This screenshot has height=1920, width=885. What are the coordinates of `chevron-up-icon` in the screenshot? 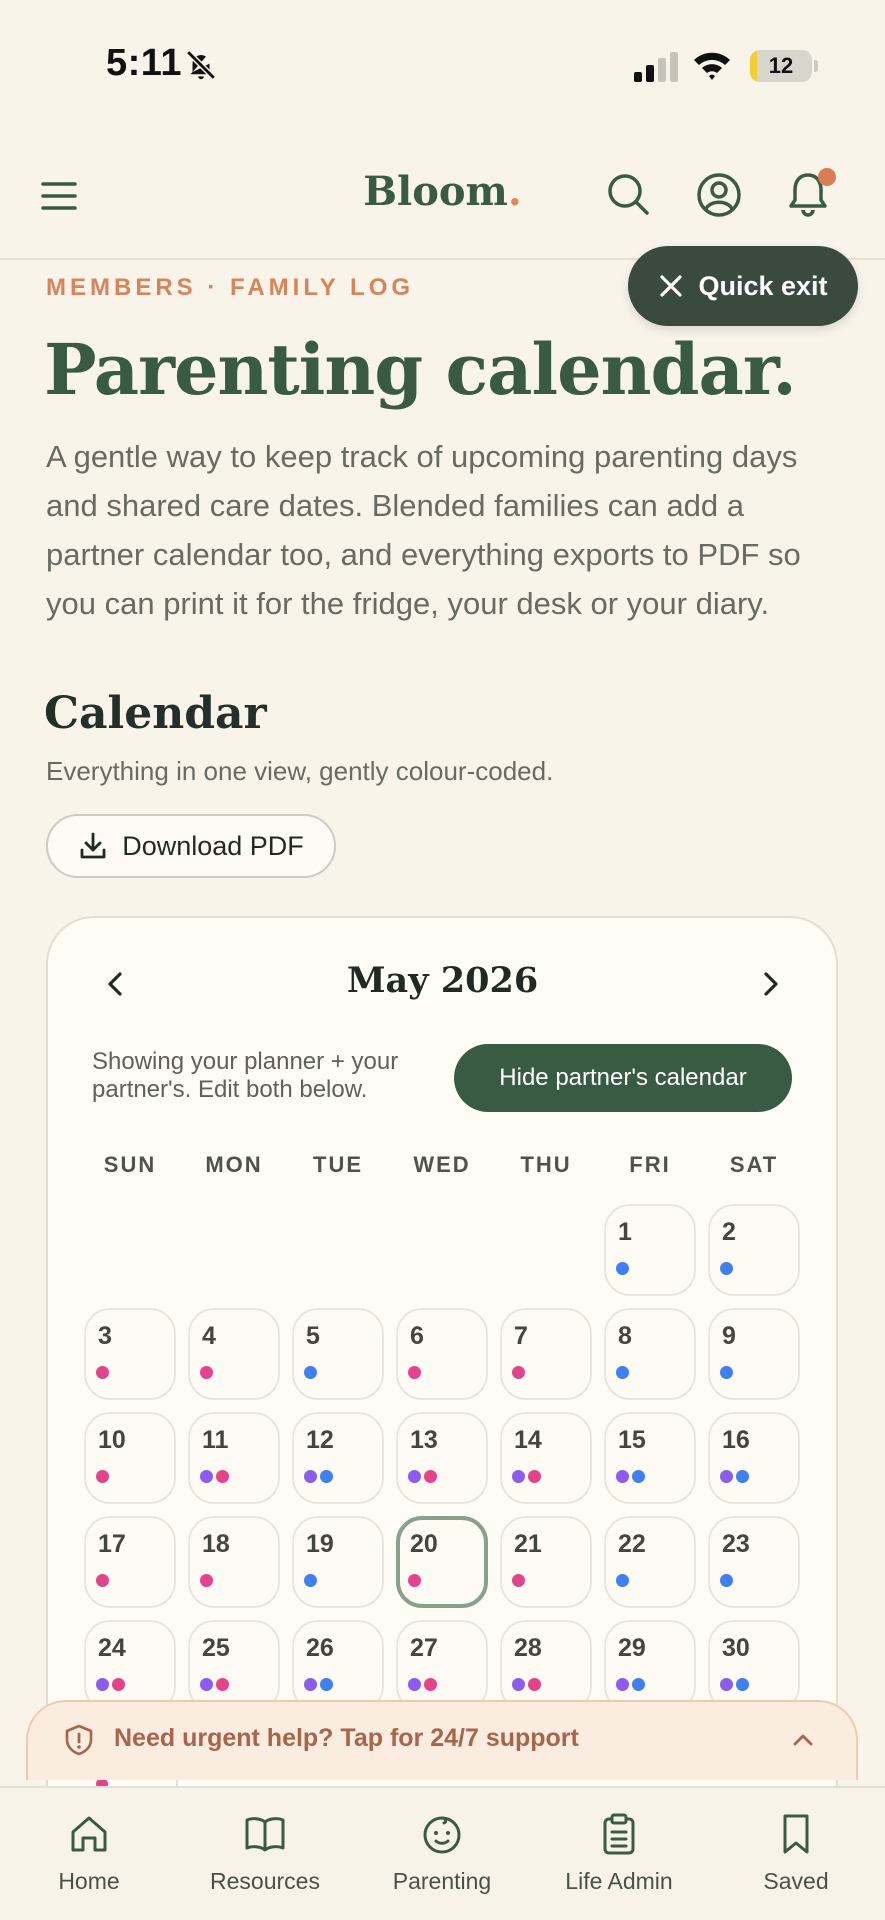 It's located at (803, 1740).